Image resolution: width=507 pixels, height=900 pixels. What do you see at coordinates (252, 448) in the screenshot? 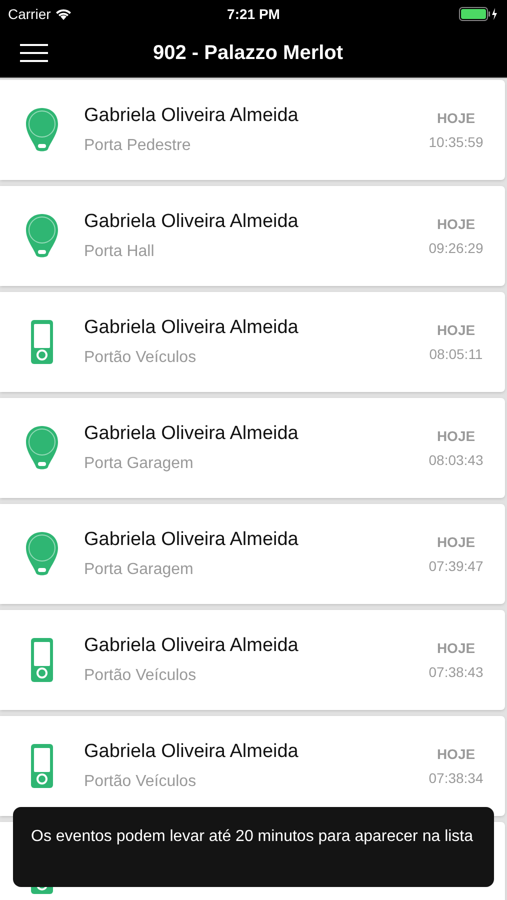
I see `event-card: Gabriela Oliveira Almeida Porta Garagem HOJE 08:03:43` at bounding box center [252, 448].